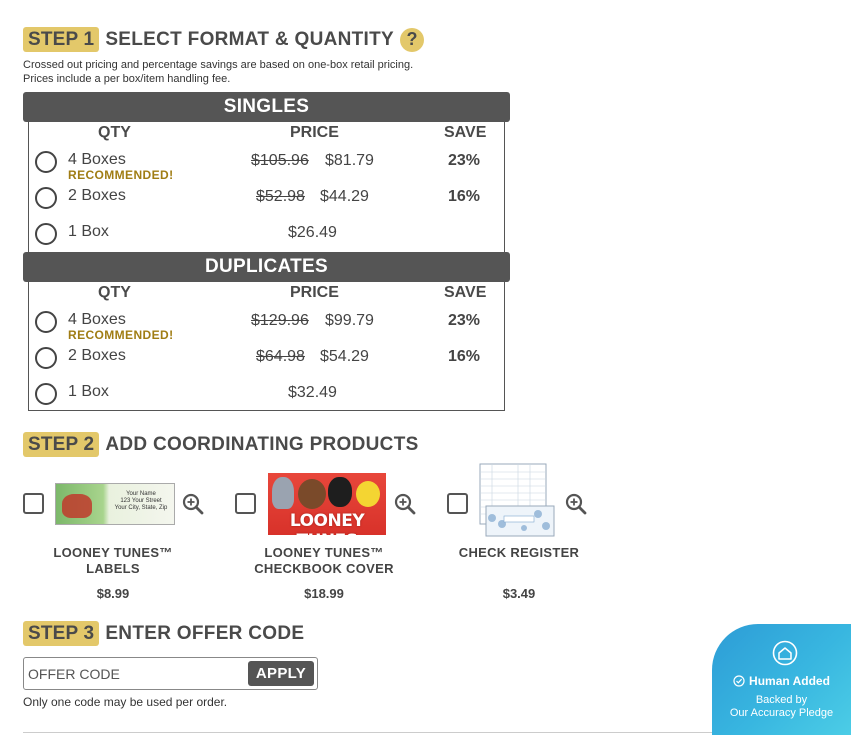  What do you see at coordinates (368, 494) in the screenshot?
I see `tweety-icon` at bounding box center [368, 494].